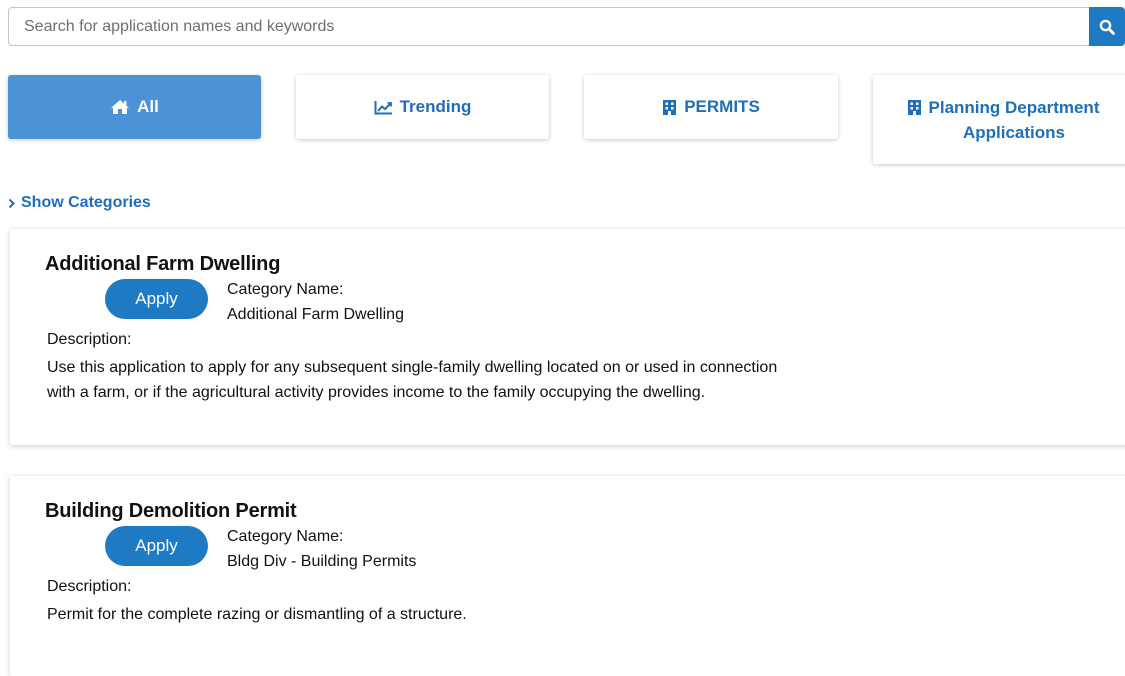 This screenshot has width=1125, height=676. What do you see at coordinates (722, 106) in the screenshot?
I see `tab-label: PERMITS` at bounding box center [722, 106].